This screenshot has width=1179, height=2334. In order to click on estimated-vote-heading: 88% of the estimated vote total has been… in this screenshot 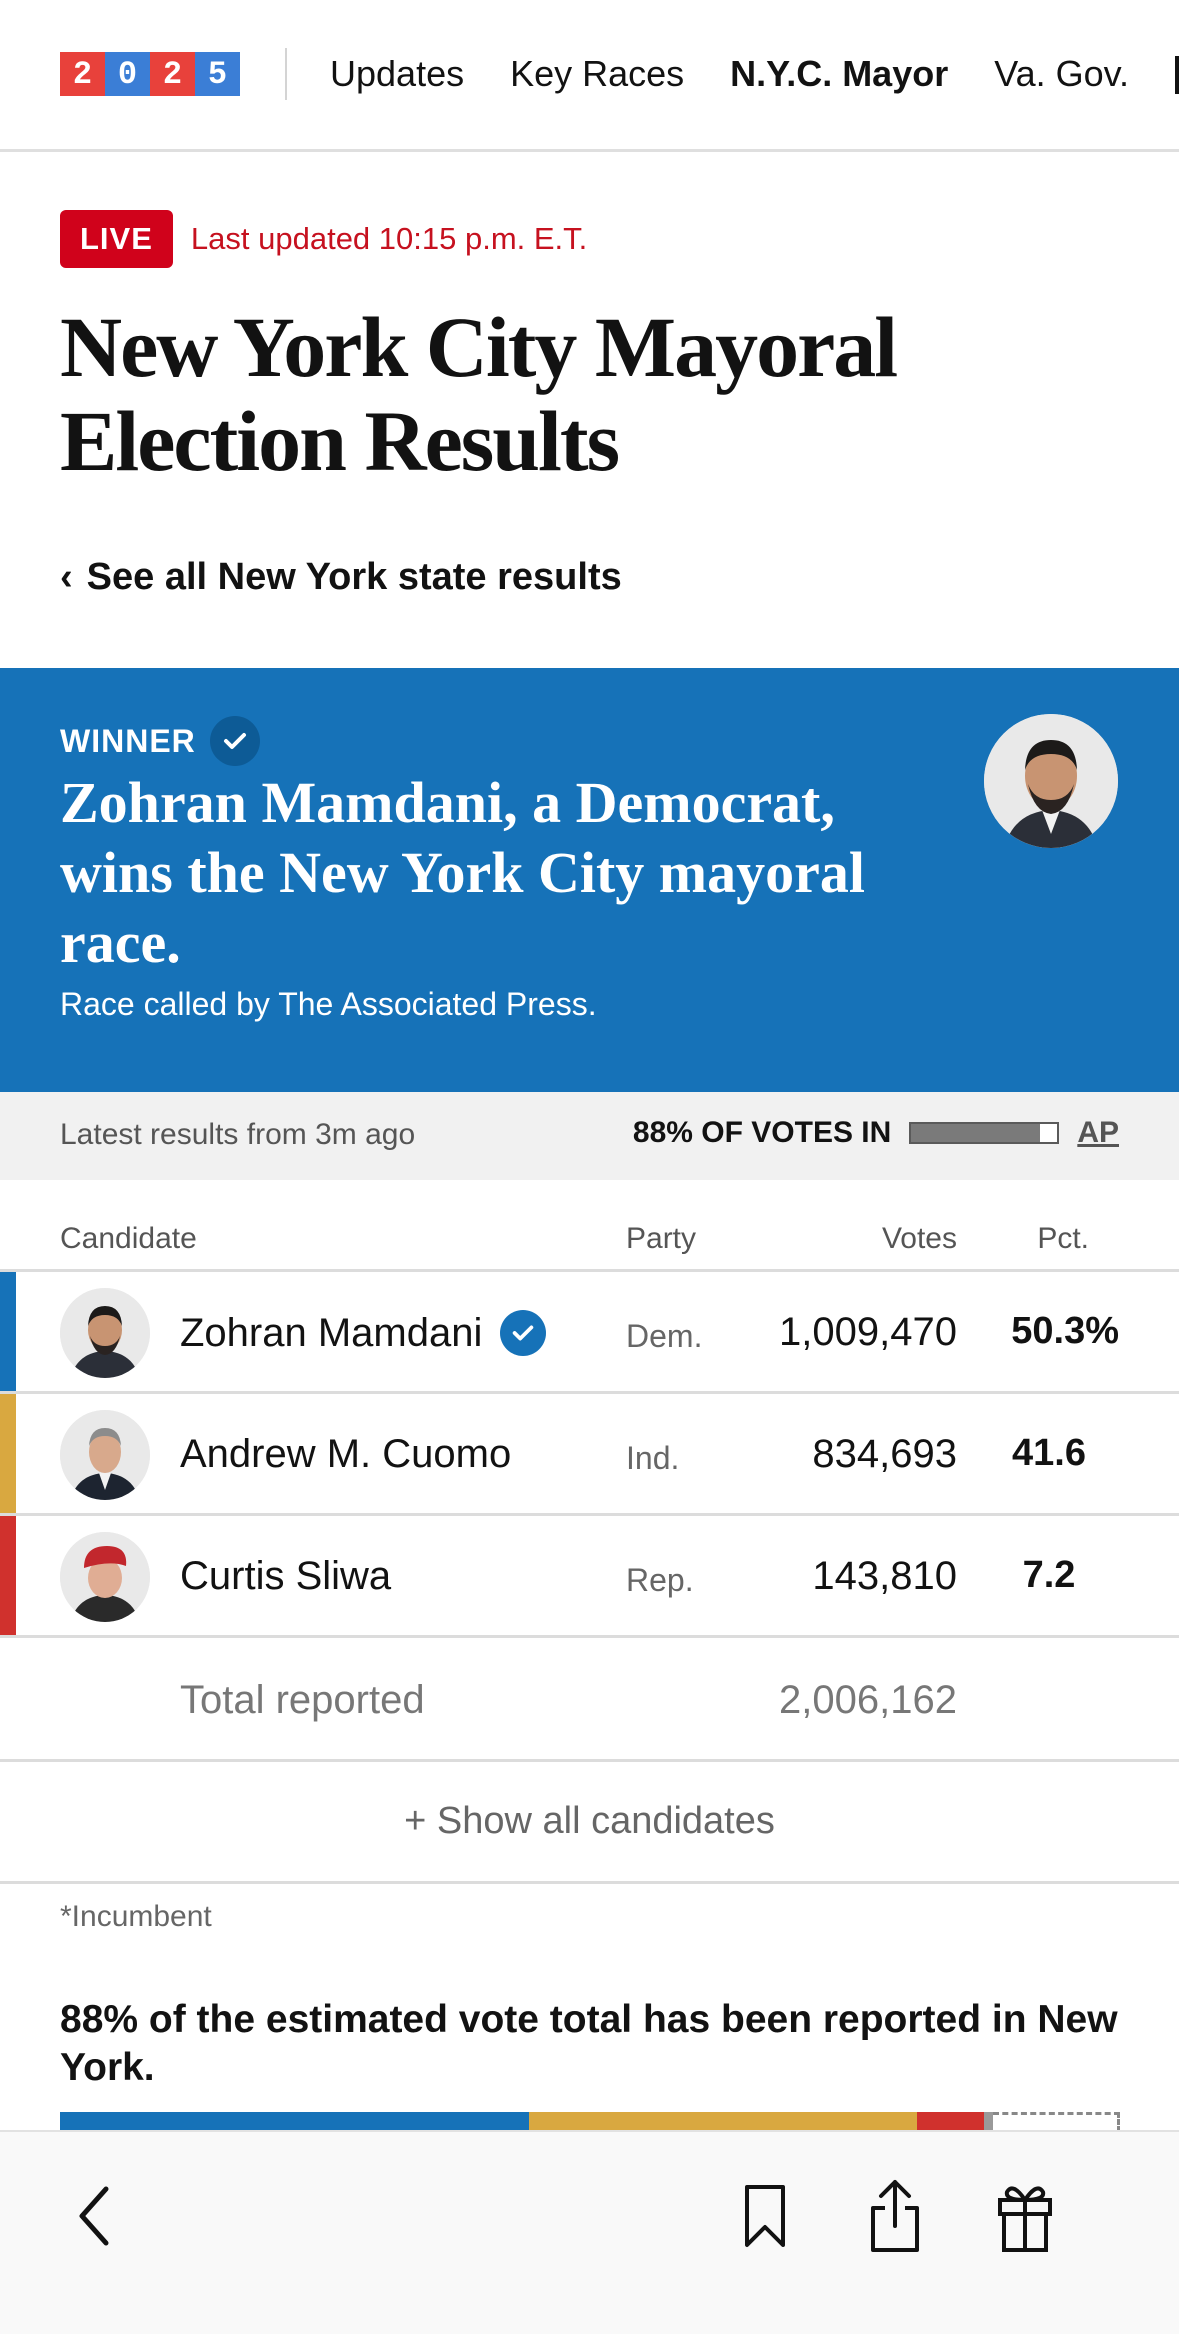, I will do `click(589, 2043)`.